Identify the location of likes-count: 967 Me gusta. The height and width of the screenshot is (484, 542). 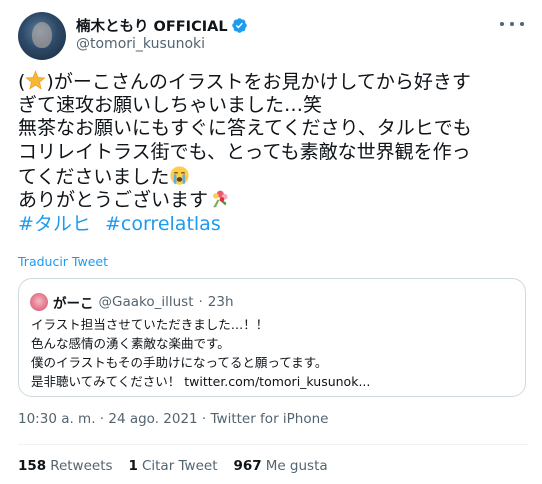
(281, 466).